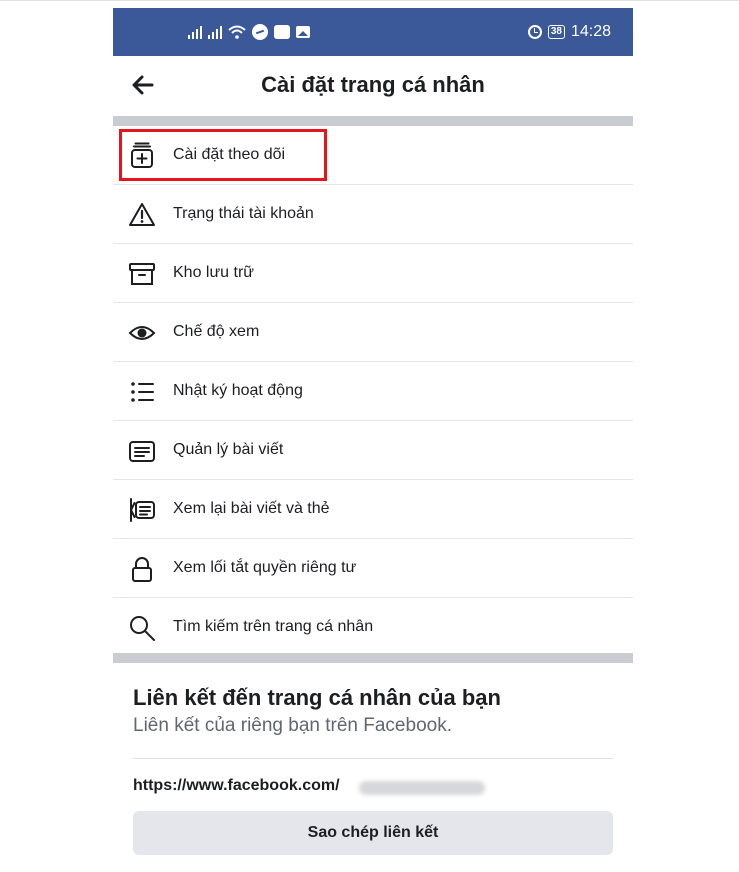  What do you see at coordinates (142, 392) in the screenshot?
I see `list-icon` at bounding box center [142, 392].